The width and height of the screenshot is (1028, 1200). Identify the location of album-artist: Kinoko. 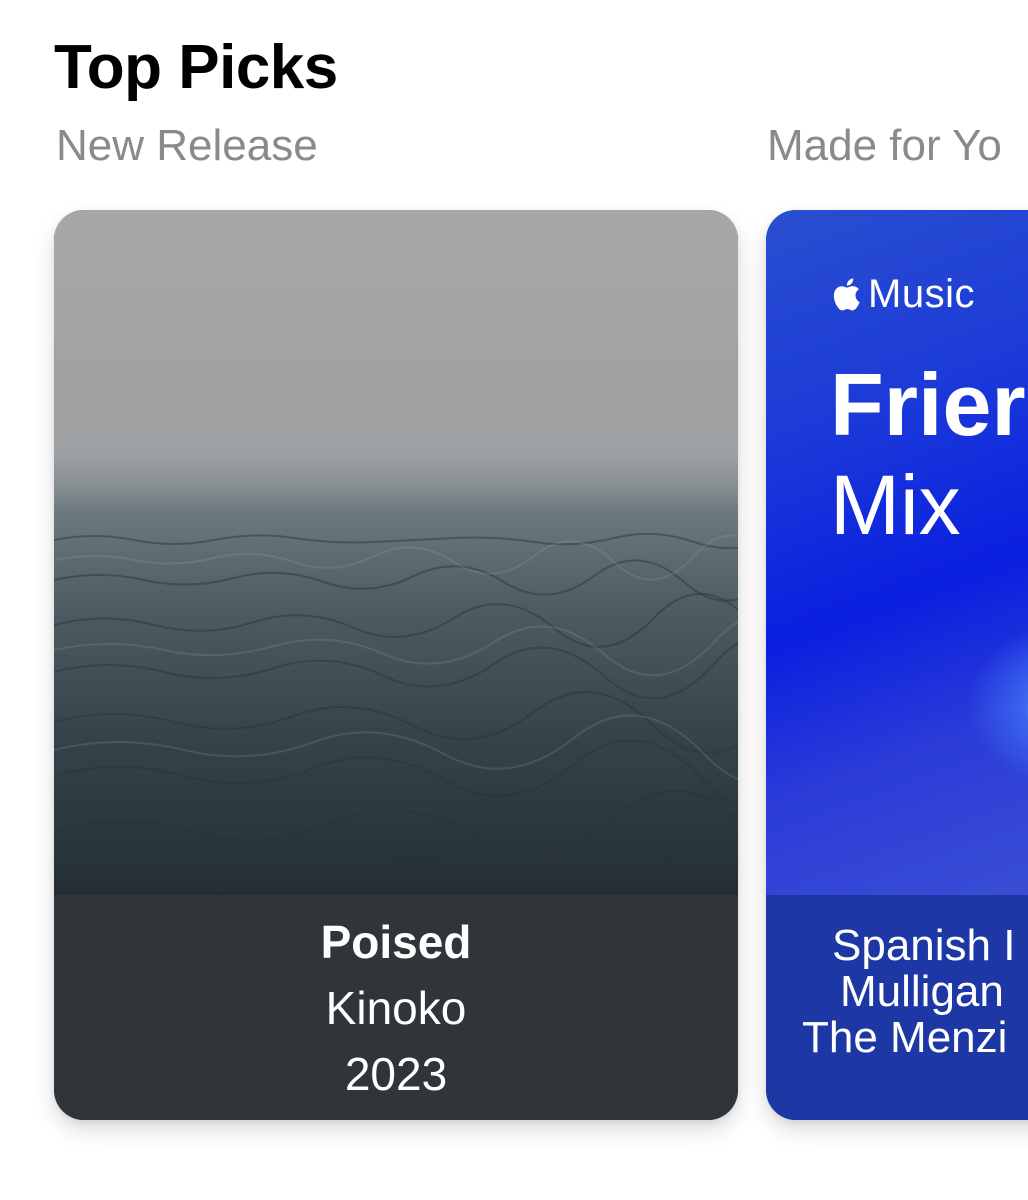
(396, 1008).